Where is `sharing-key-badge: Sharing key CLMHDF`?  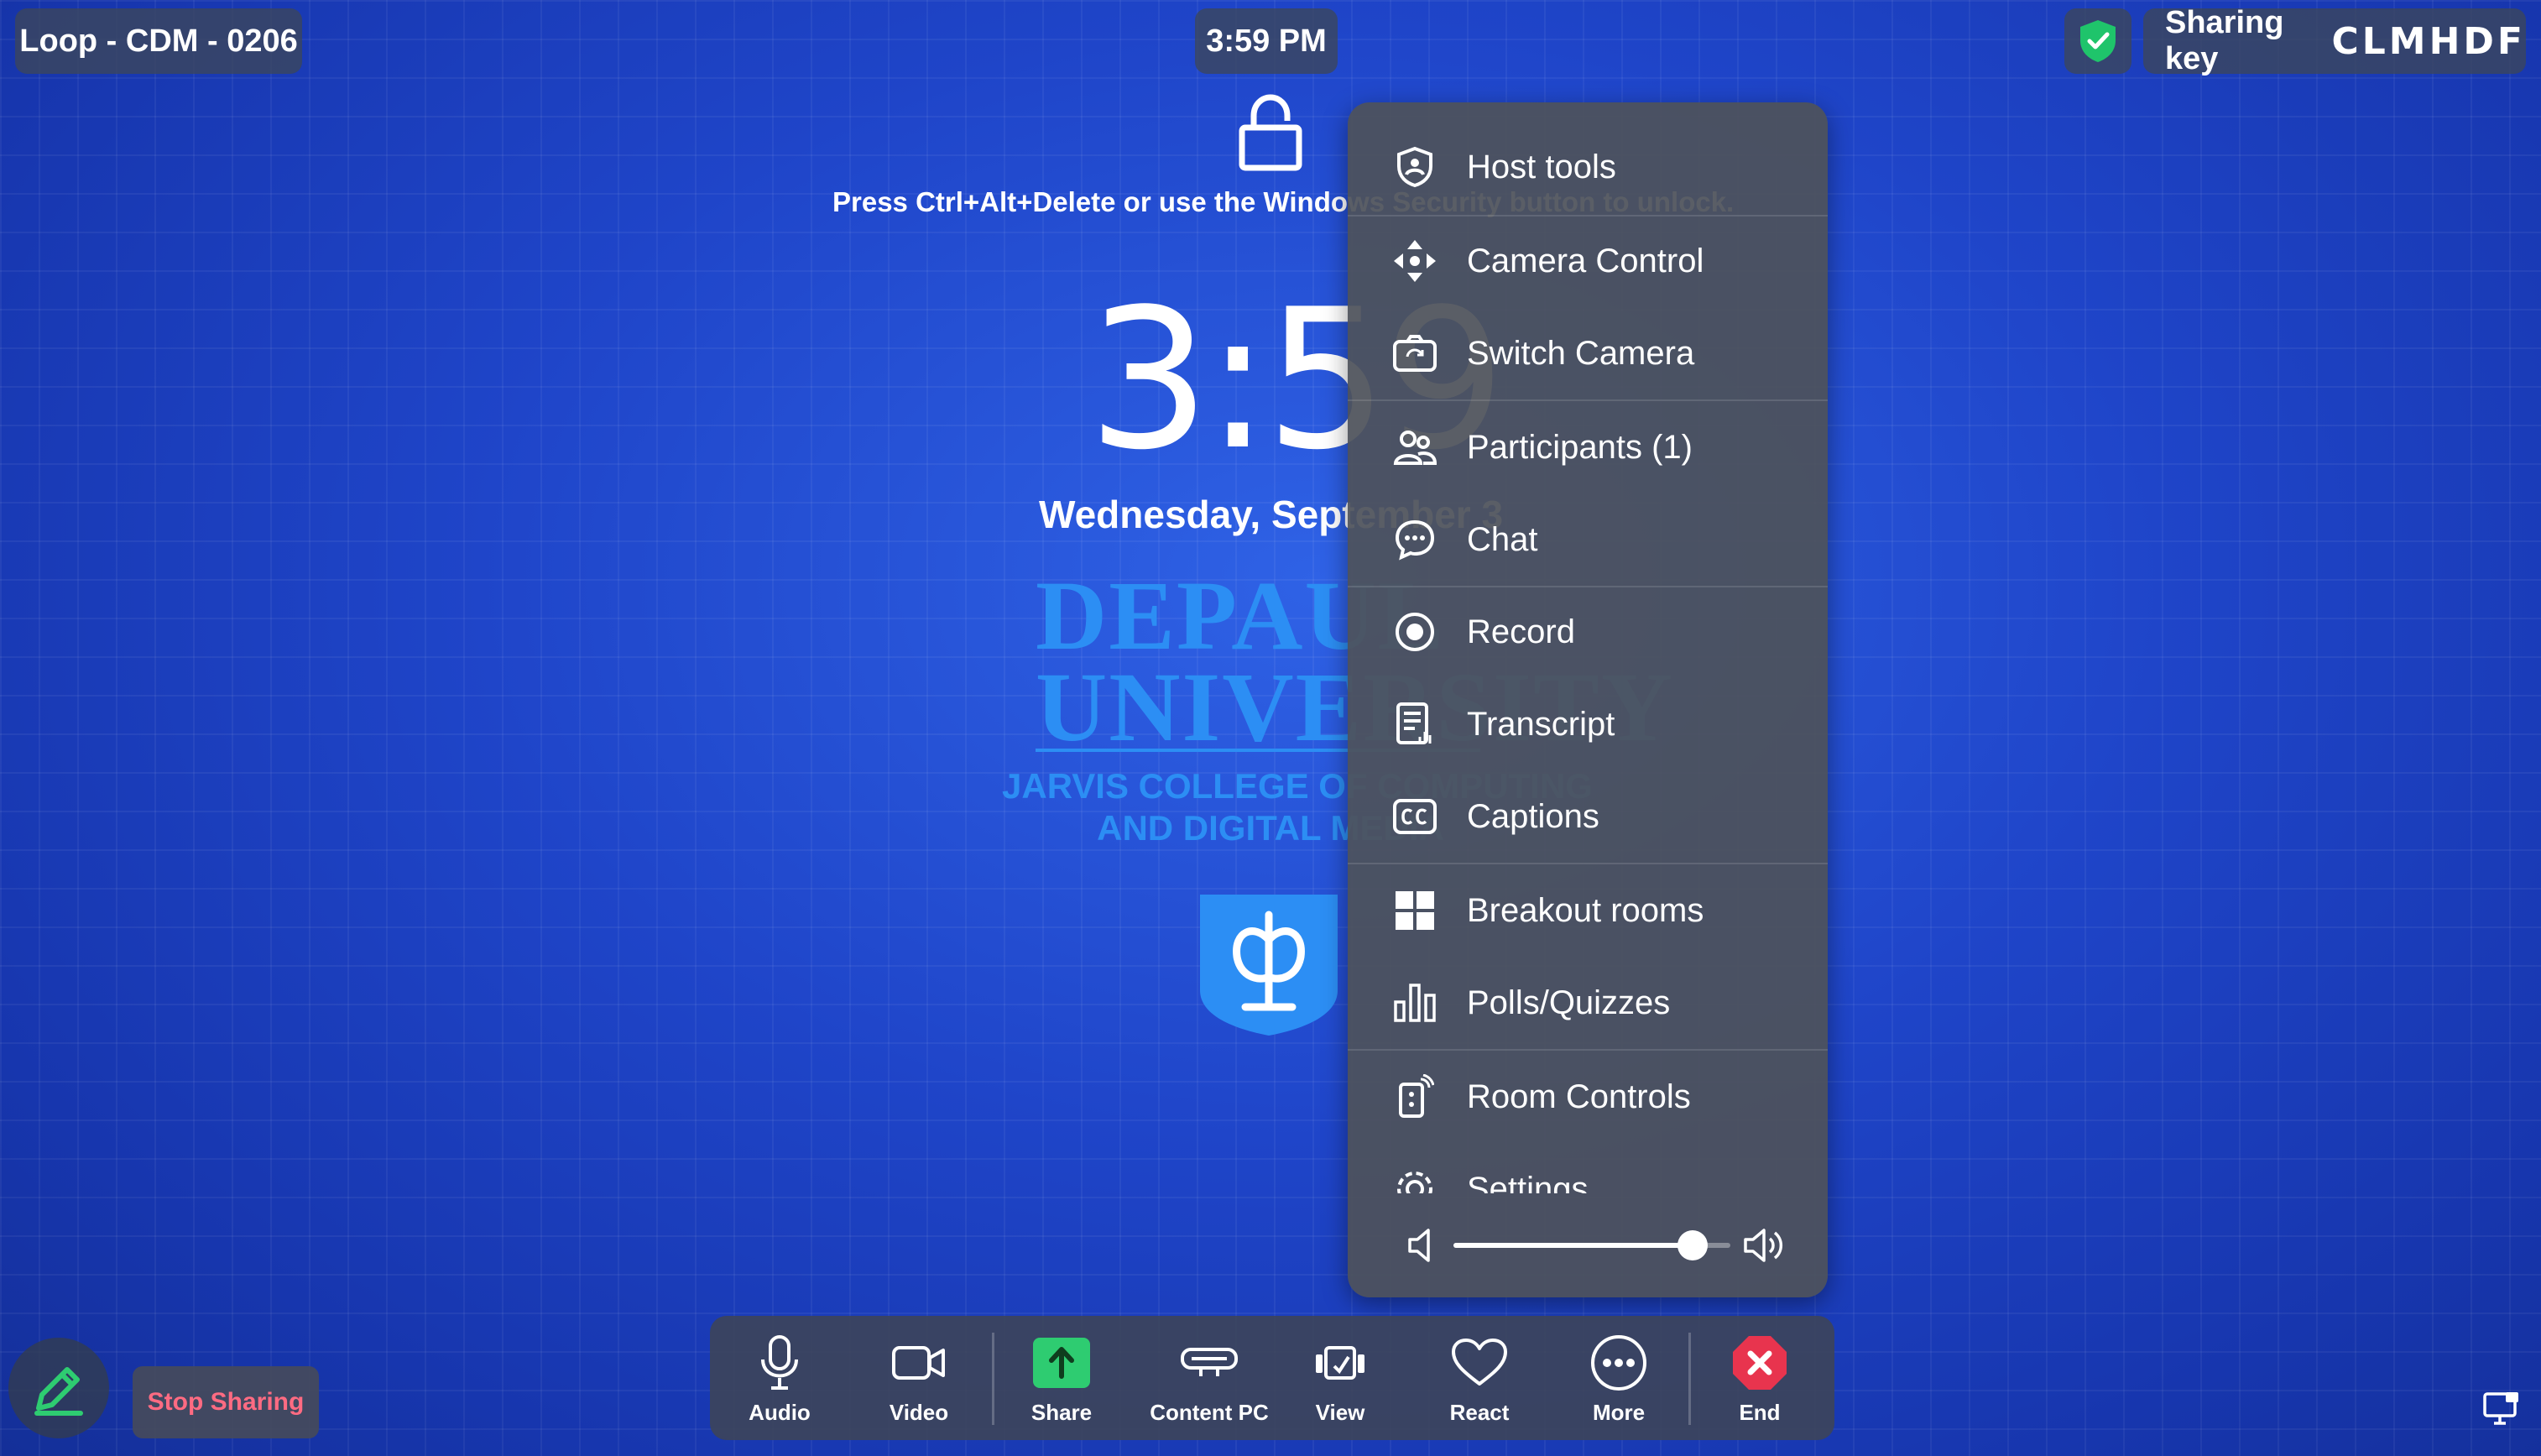
sharing-key-badge: Sharing key CLMHDF is located at coordinates (2334, 40).